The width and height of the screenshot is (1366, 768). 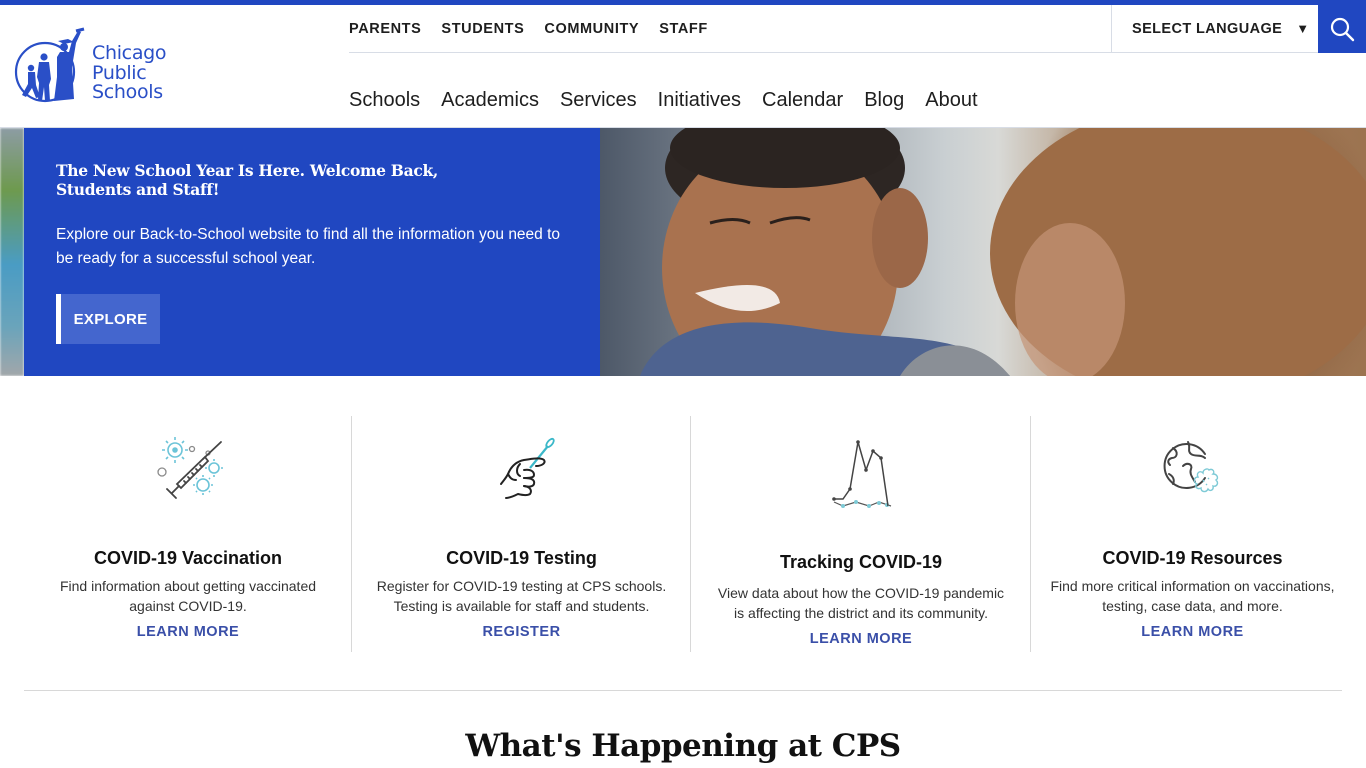 What do you see at coordinates (521, 632) in the screenshot?
I see `card-register-link: REGISTER` at bounding box center [521, 632].